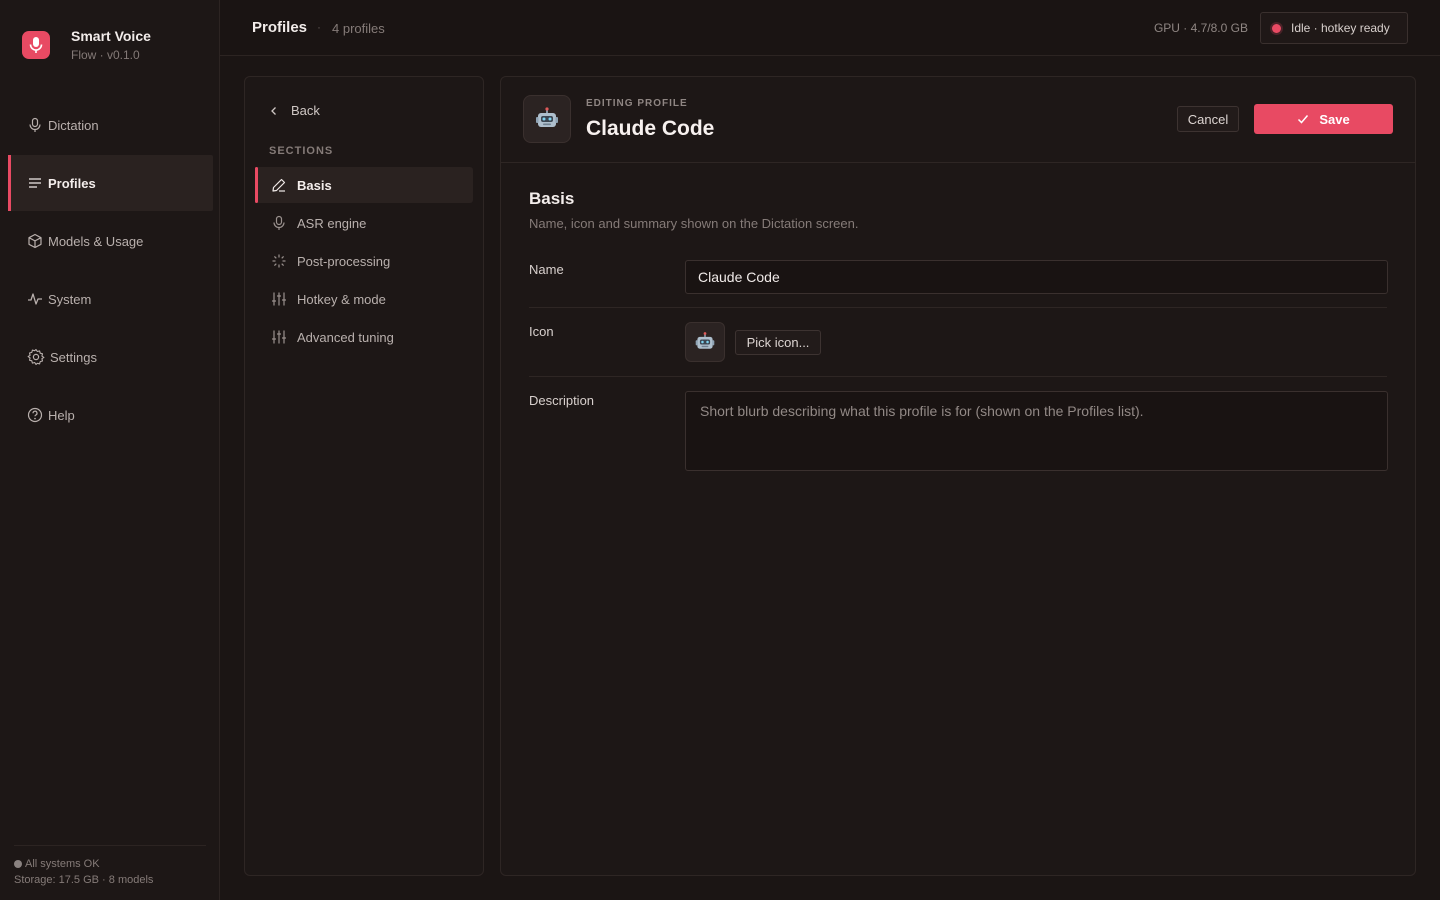 Image resolution: width=1440 pixels, height=900 pixels. Describe the element at coordinates (1200, 28) in the screenshot. I see `gpu-usage: GPU · 4.7/8.0 GB` at that location.